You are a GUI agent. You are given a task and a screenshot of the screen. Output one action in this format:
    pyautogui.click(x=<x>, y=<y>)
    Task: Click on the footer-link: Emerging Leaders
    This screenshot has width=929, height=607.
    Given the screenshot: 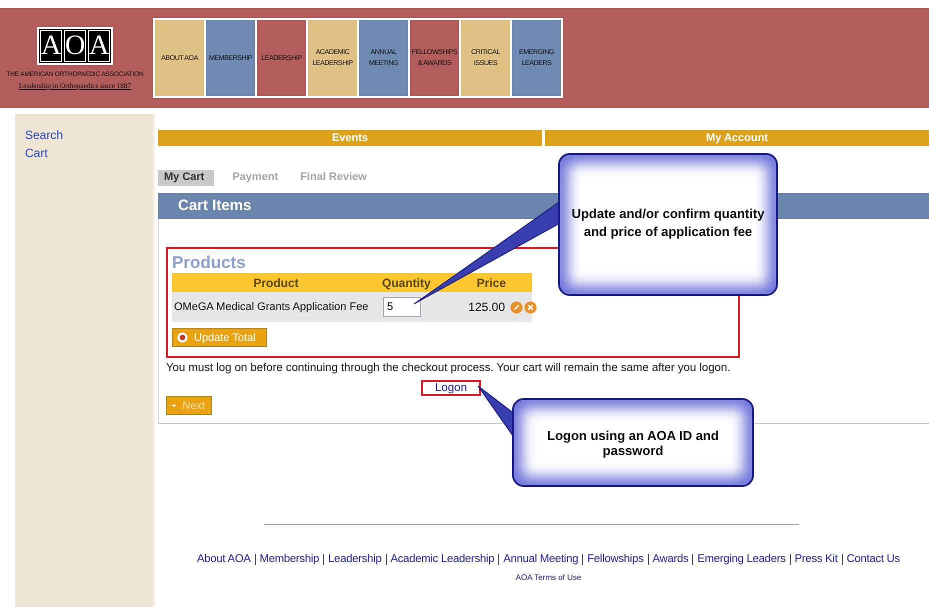 What is the action you would take?
    pyautogui.click(x=741, y=559)
    